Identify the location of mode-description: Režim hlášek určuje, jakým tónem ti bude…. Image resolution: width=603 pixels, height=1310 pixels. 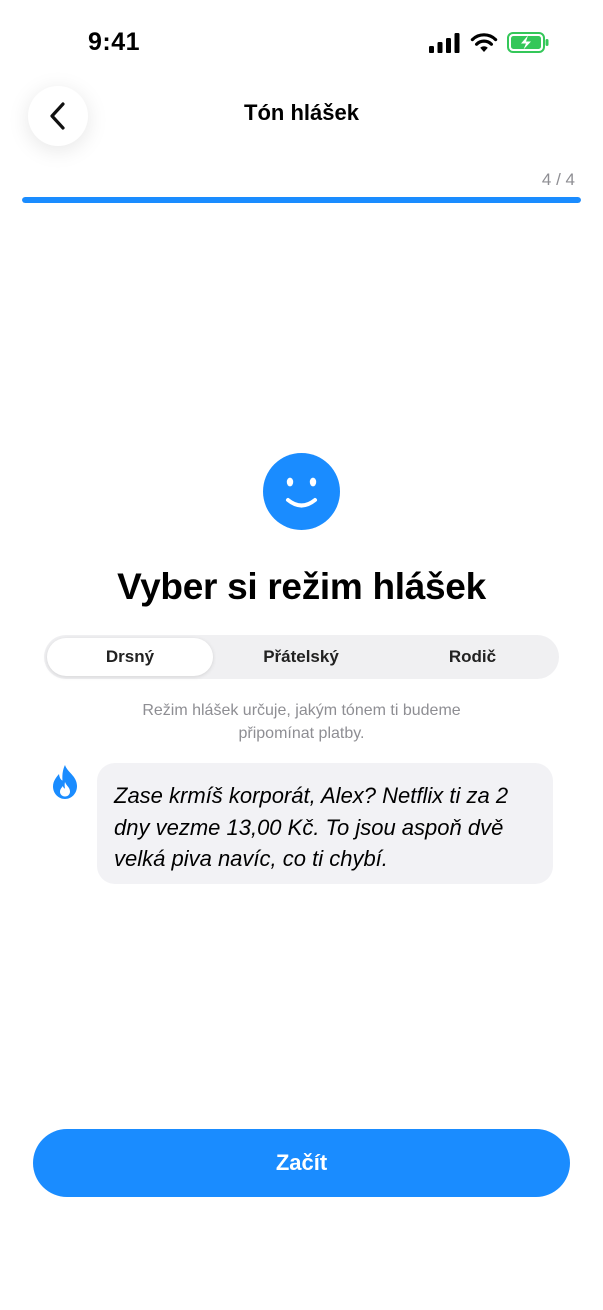
(301, 722).